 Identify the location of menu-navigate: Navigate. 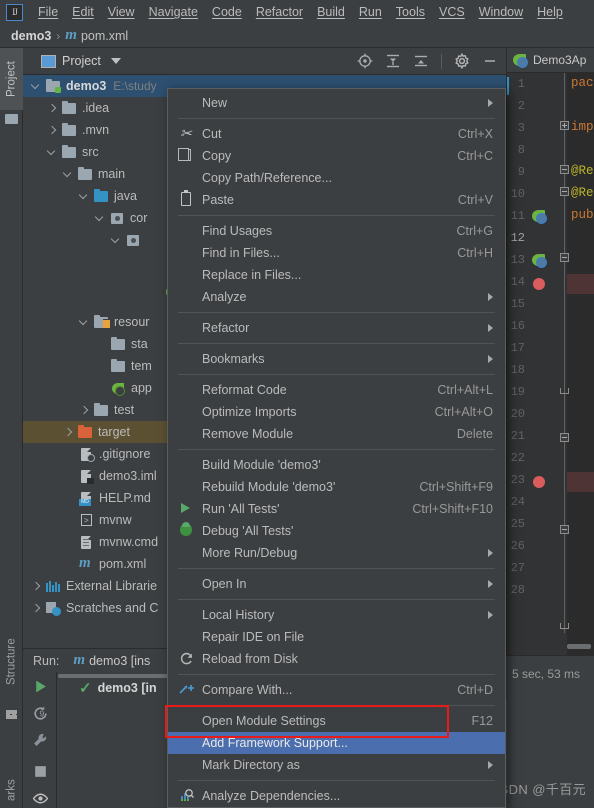
(173, 12).